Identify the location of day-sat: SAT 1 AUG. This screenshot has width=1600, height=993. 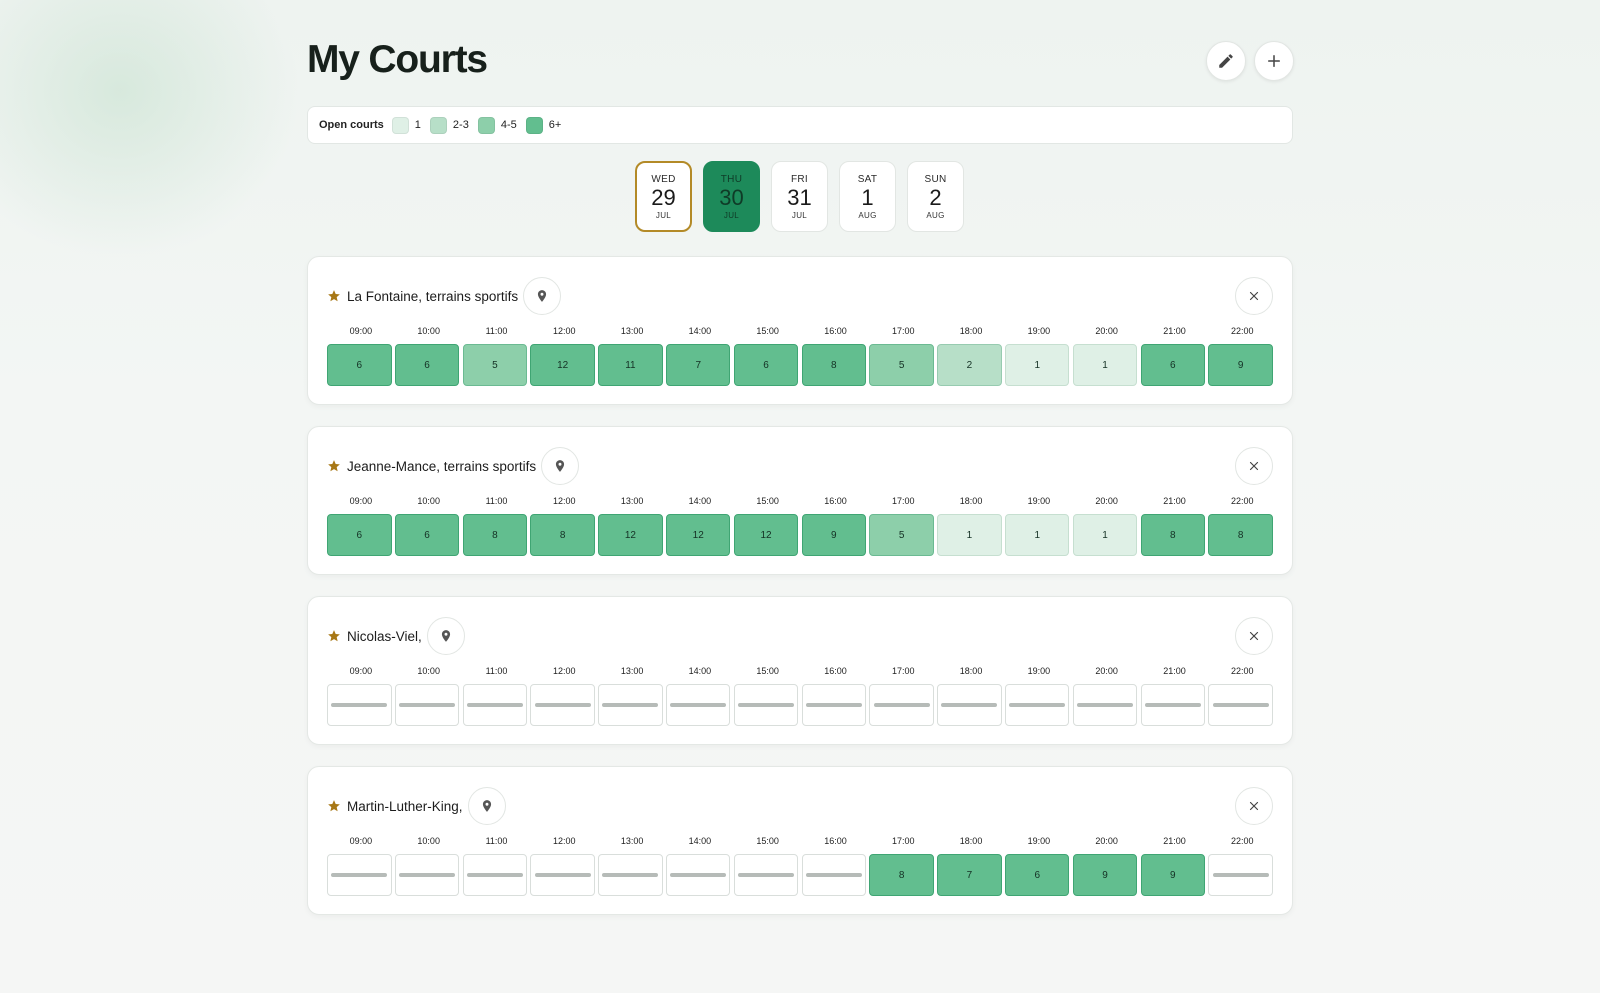
(867, 196).